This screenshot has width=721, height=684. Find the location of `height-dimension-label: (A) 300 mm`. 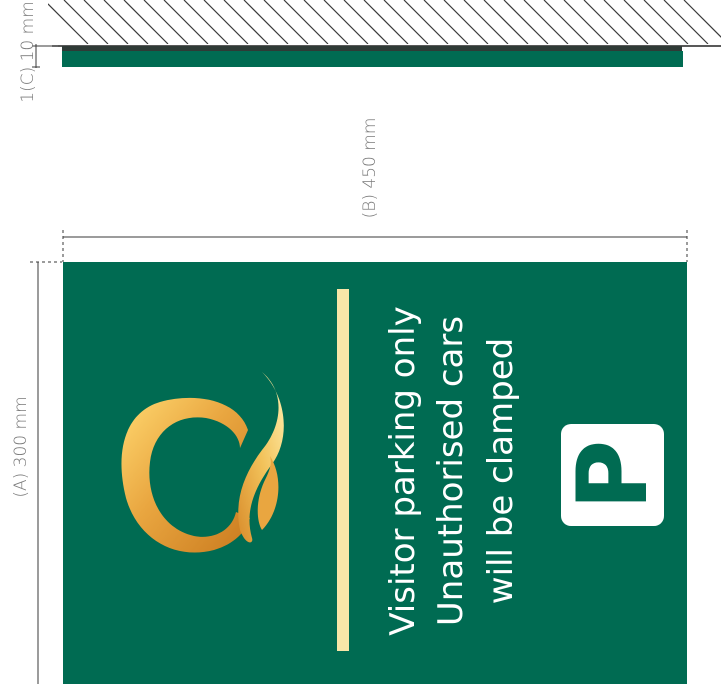

height-dimension-label: (A) 300 mm is located at coordinates (21, 446).